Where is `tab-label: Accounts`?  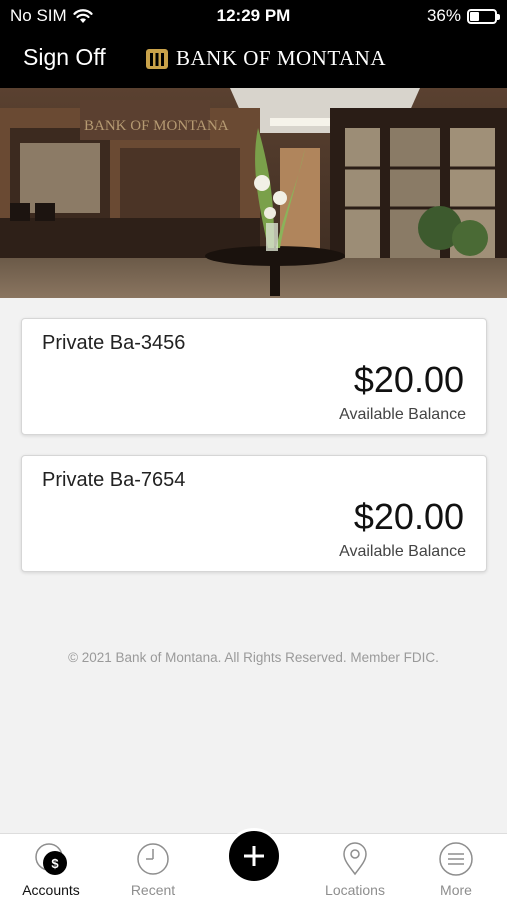
tab-label: Accounts is located at coordinates (51, 890).